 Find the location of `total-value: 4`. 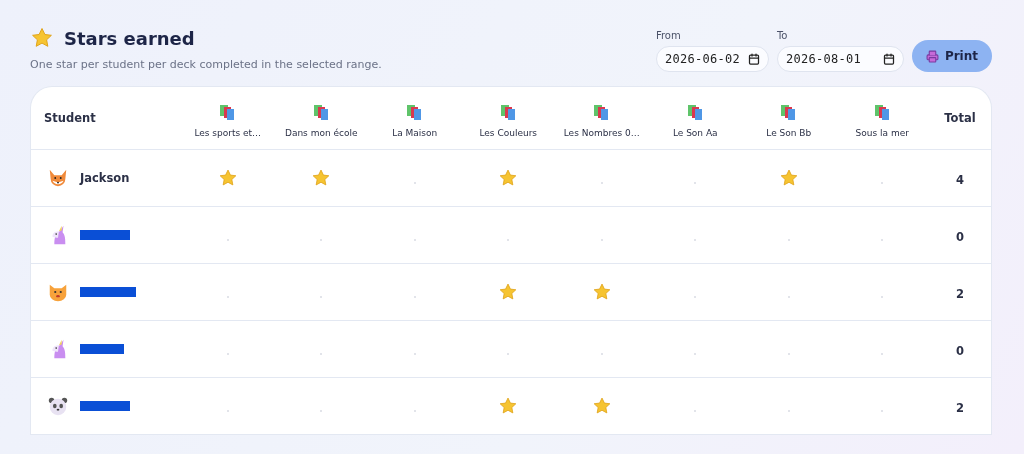

total-value: 4 is located at coordinates (960, 179).